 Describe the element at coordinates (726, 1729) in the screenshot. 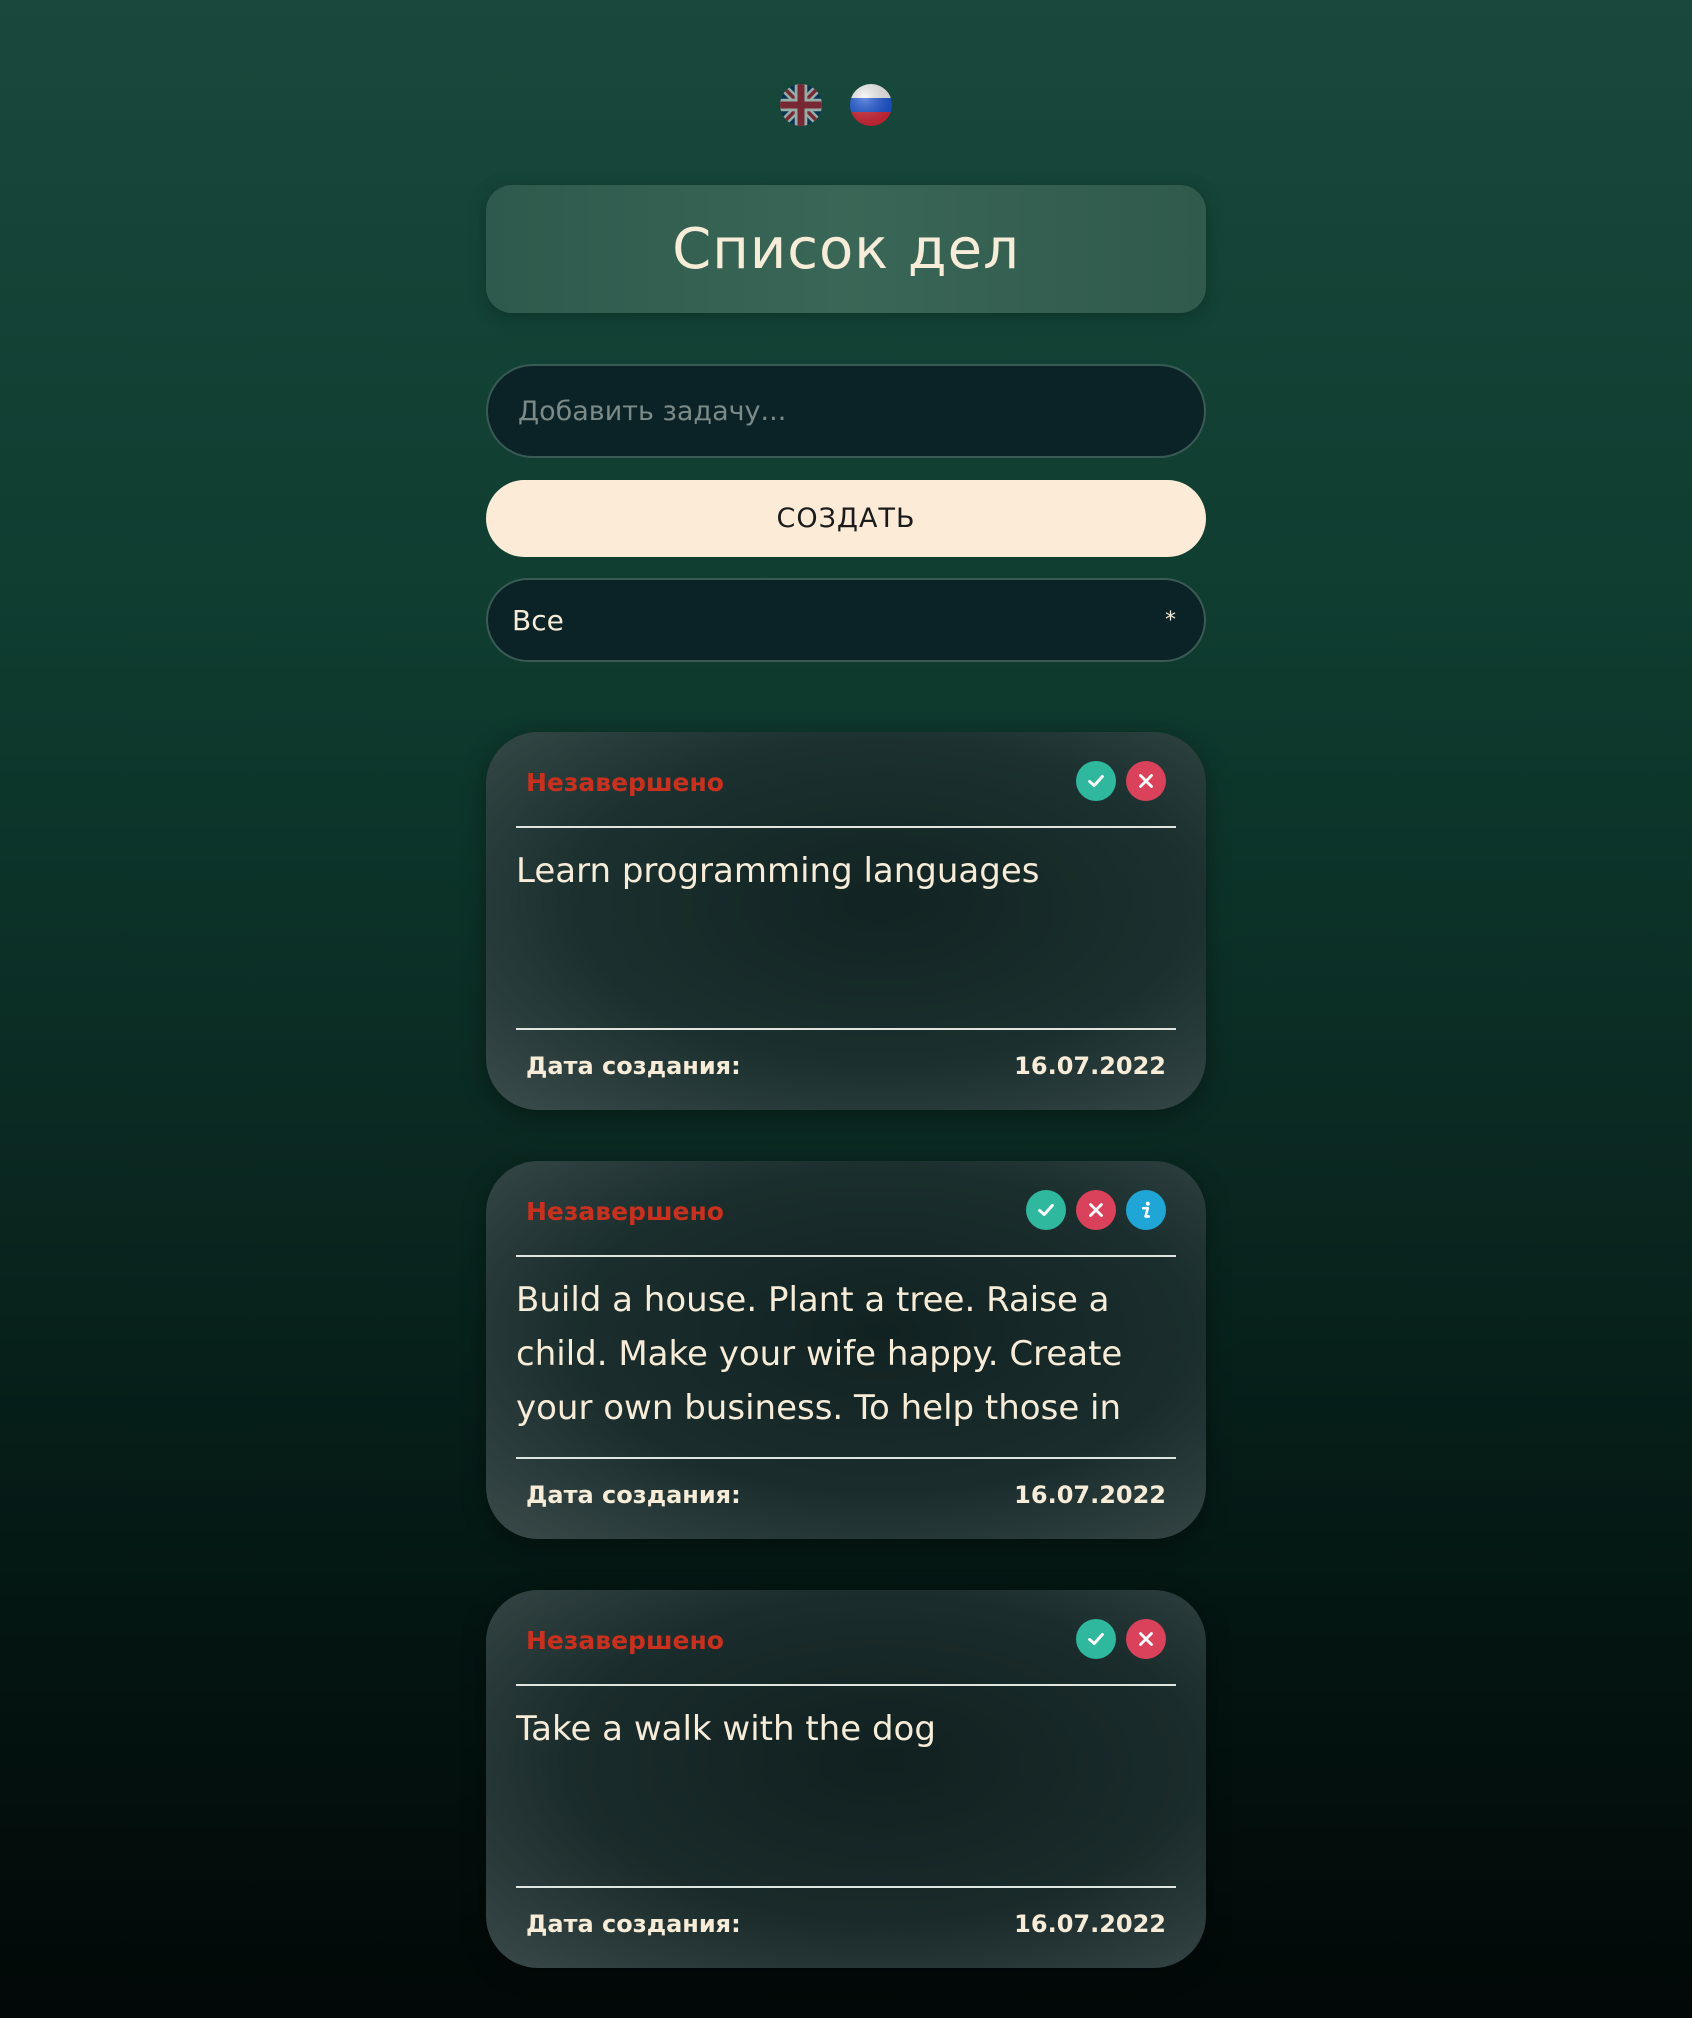

I see `task-text: Take a walk with the dog` at that location.